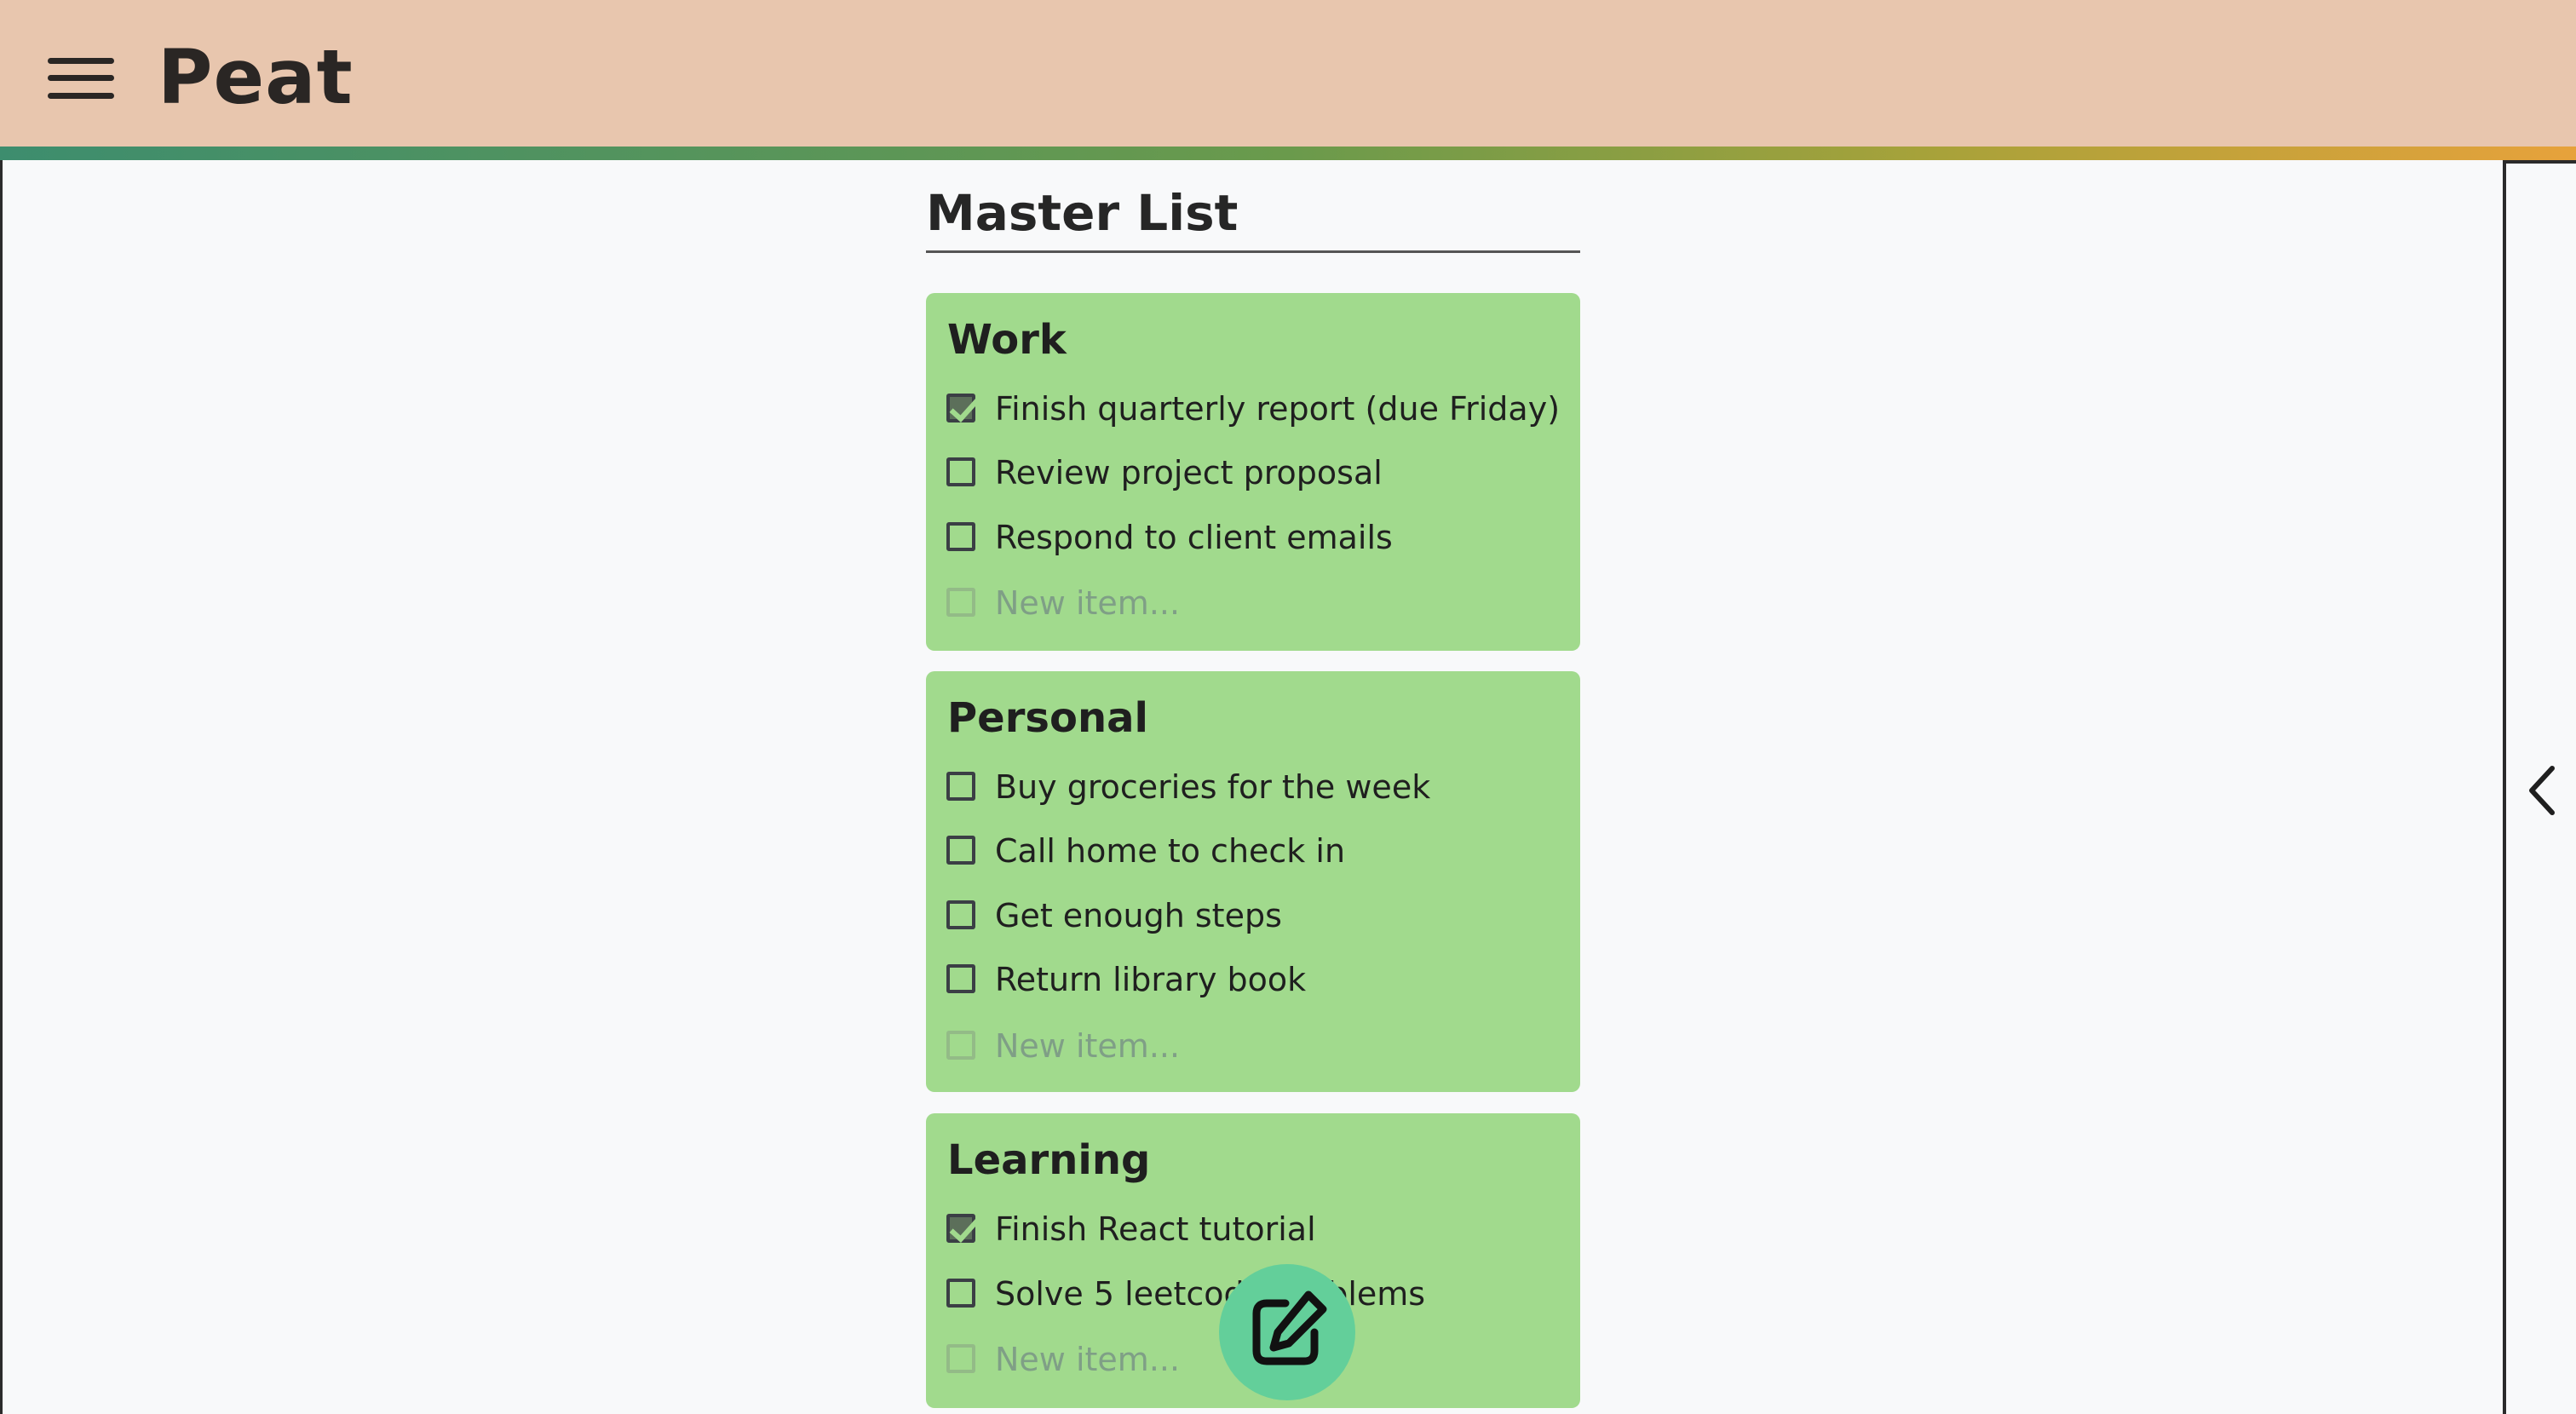  I want to click on list-item: Get enough steps, so click(1253, 915).